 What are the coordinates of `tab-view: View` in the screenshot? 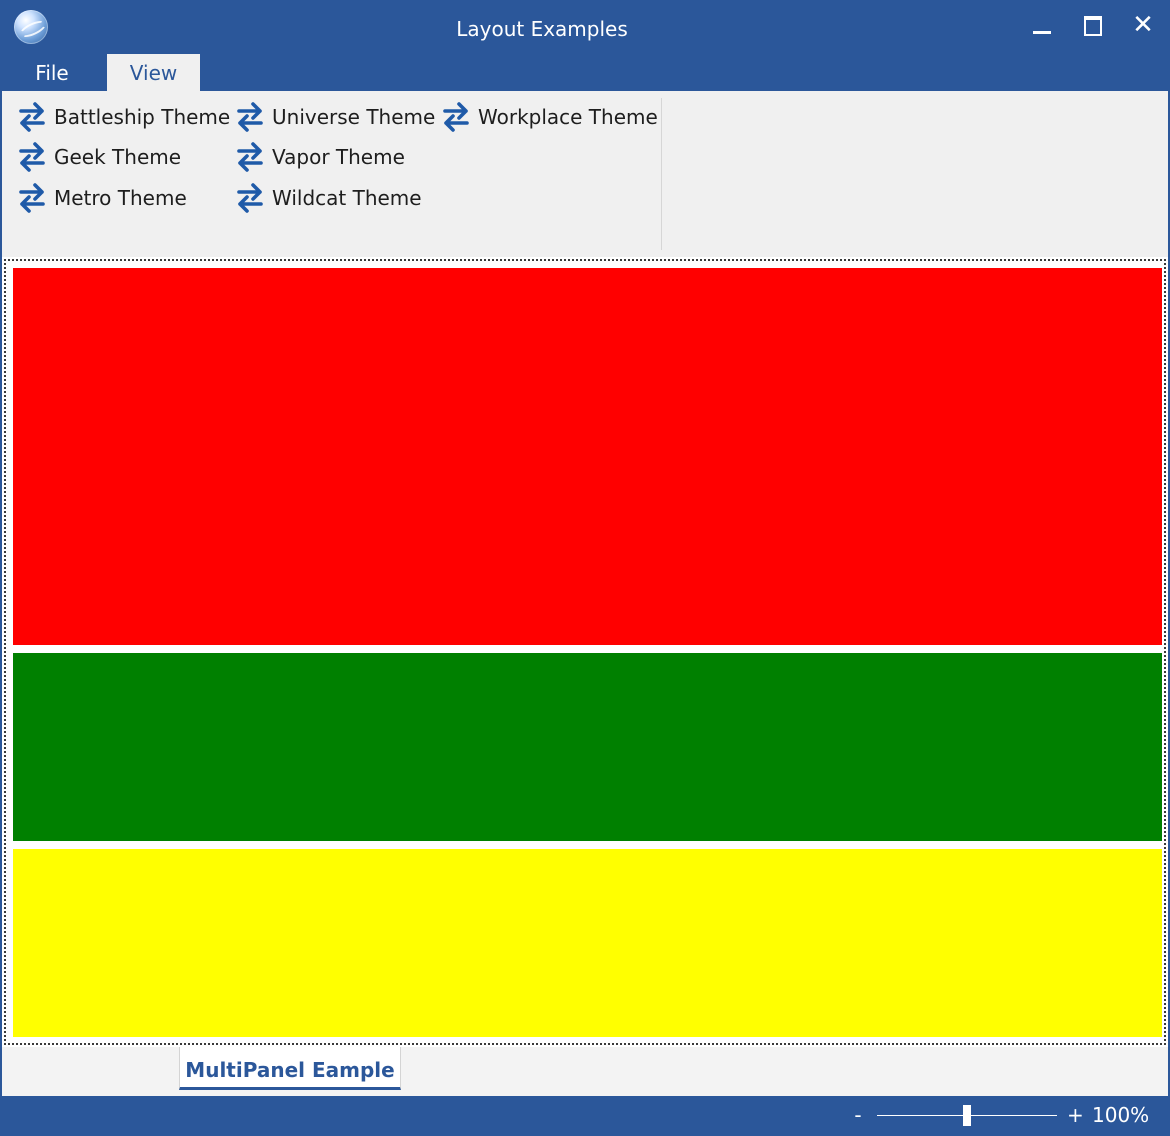 It's located at (153, 72).